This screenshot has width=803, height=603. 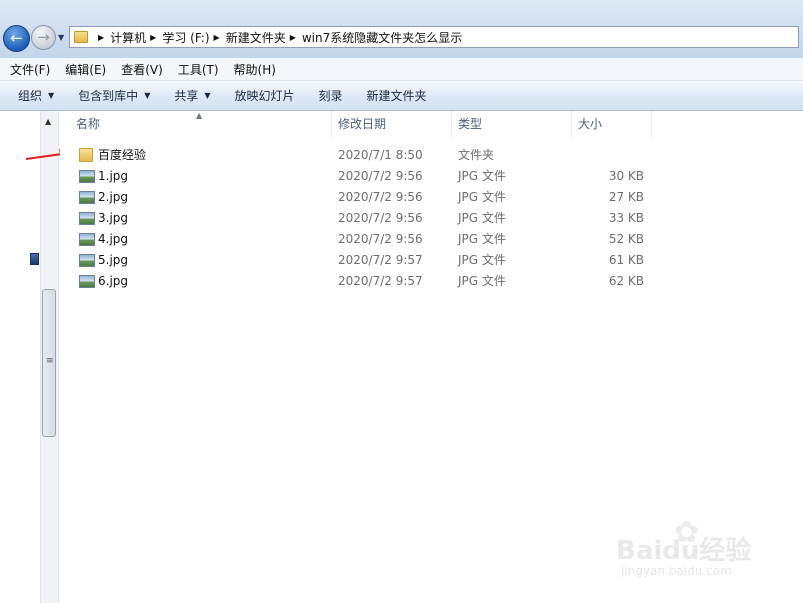 I want to click on file-name: 2.jpg, so click(x=113, y=197).